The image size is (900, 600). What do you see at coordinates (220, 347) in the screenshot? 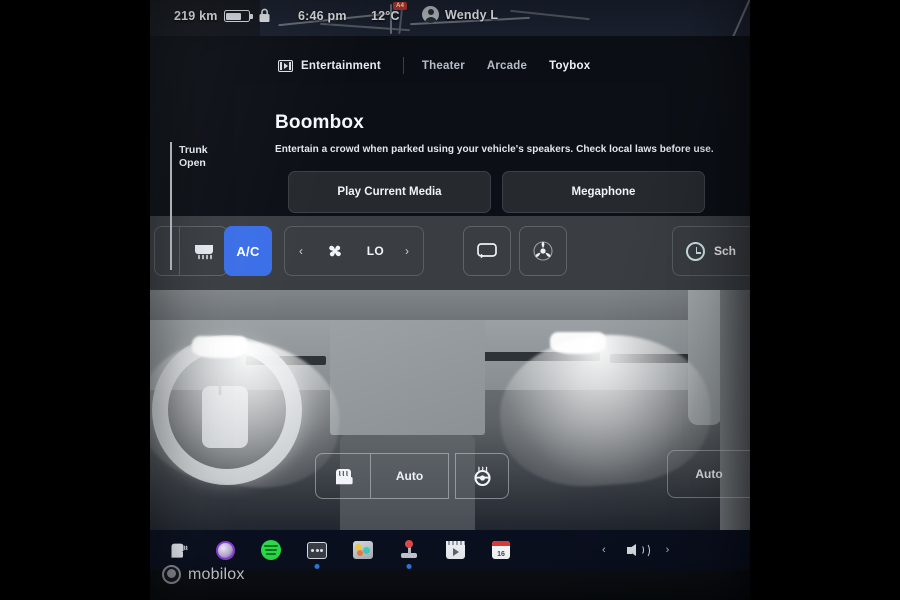
I see `airflow-source-left` at bounding box center [220, 347].